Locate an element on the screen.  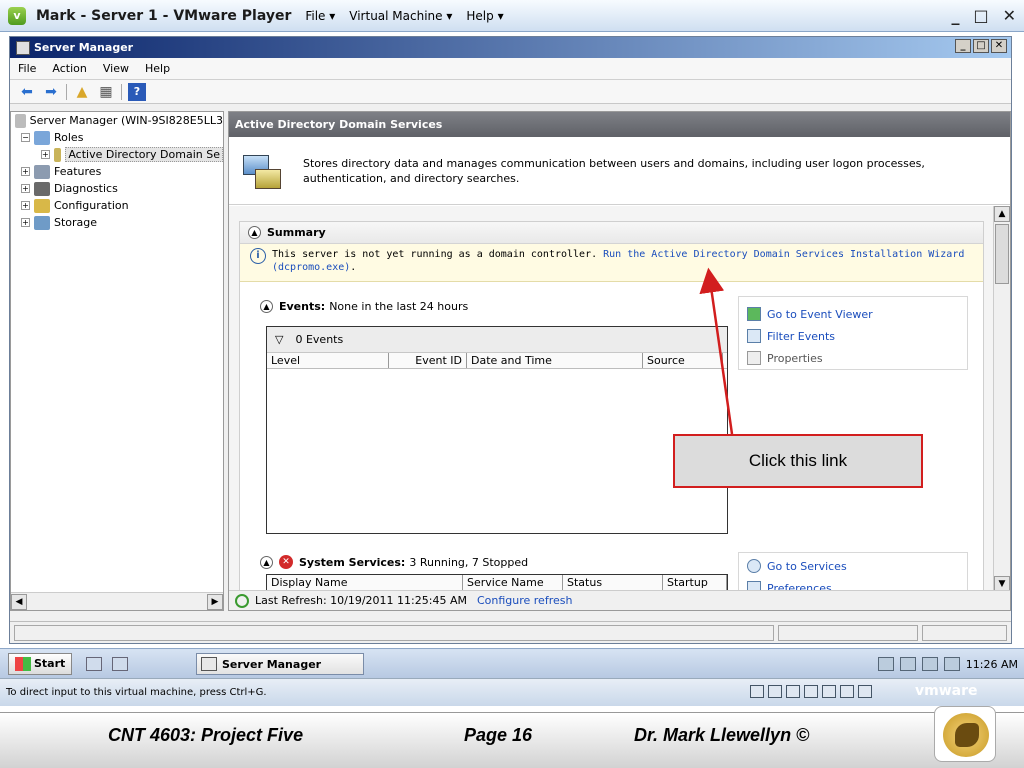
up-folder-icon: ▲ is located at coordinates (82, 92).